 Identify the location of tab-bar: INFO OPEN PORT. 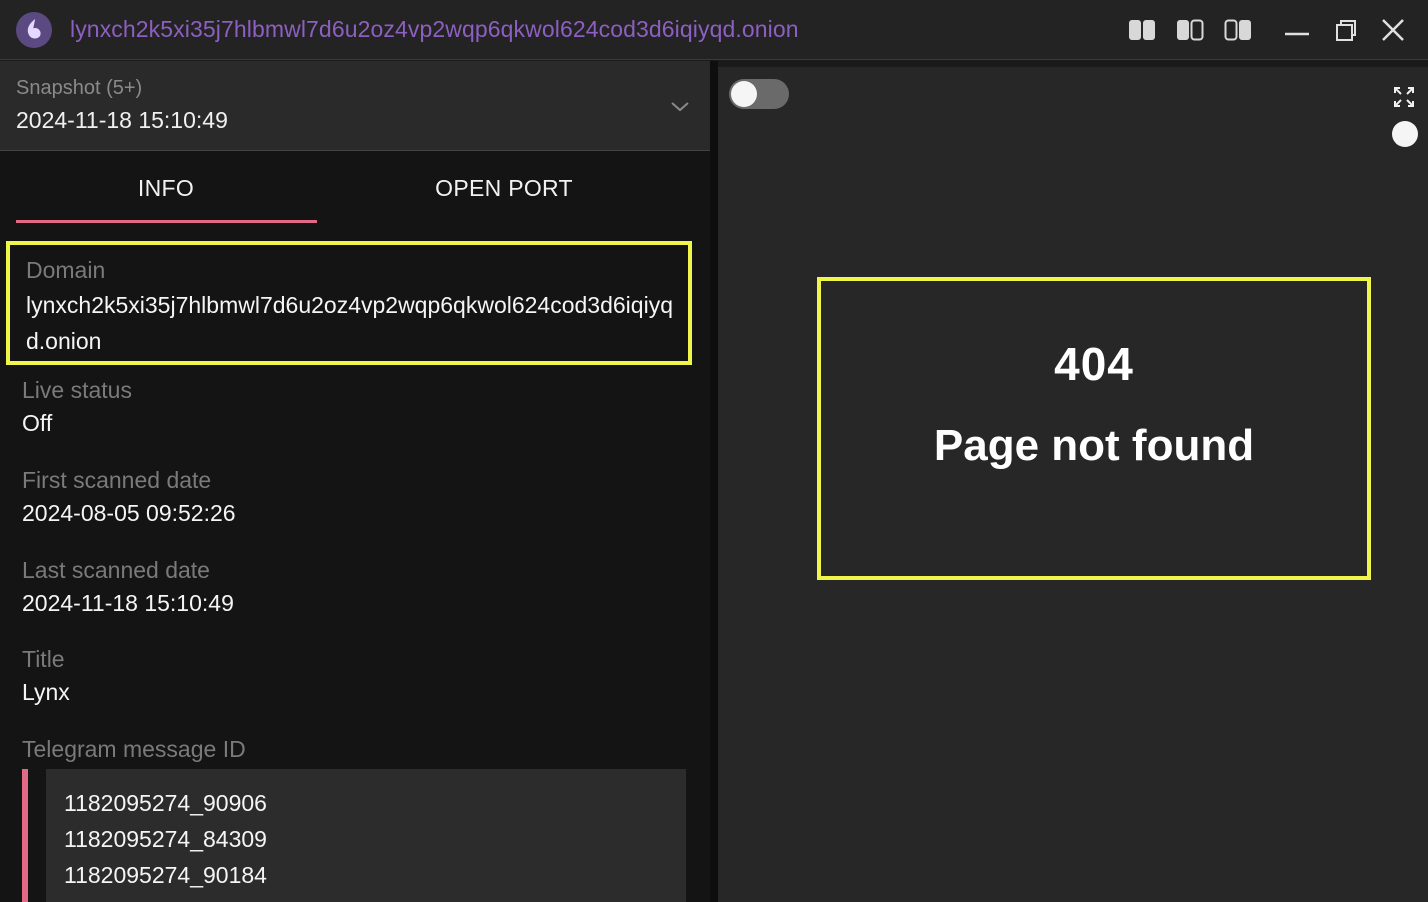
(355, 188).